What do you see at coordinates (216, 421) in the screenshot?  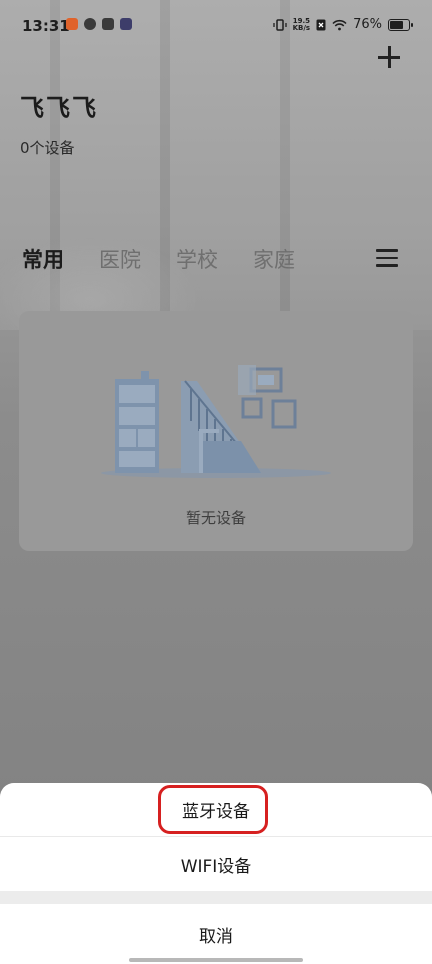 I see `empty-room-illustration` at bounding box center [216, 421].